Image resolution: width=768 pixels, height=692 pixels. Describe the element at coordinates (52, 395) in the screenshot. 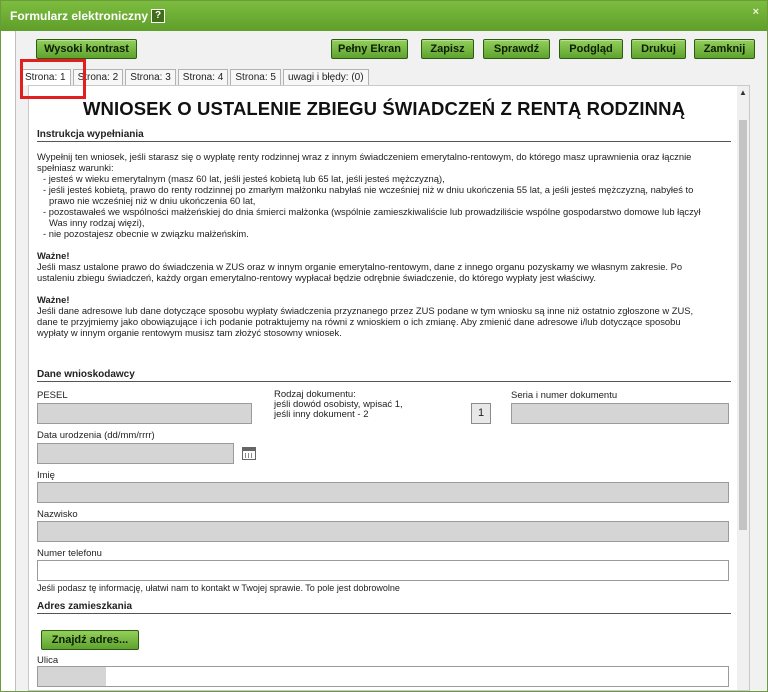

I see `pesel-label: PESEL` at that location.